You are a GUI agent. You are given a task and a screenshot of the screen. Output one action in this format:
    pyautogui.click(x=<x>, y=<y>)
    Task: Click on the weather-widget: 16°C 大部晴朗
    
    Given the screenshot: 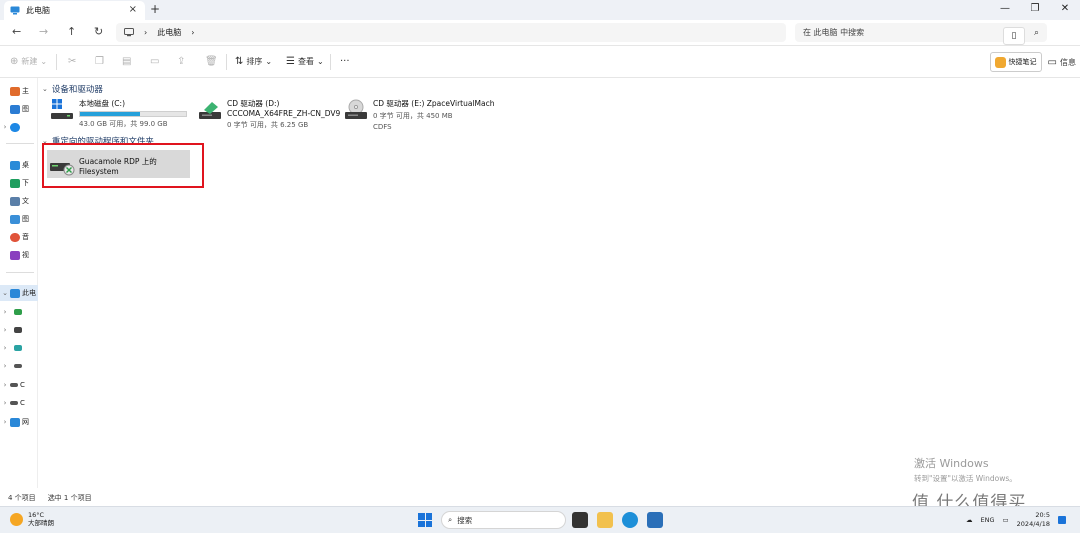 What is the action you would take?
    pyautogui.click(x=32, y=519)
    